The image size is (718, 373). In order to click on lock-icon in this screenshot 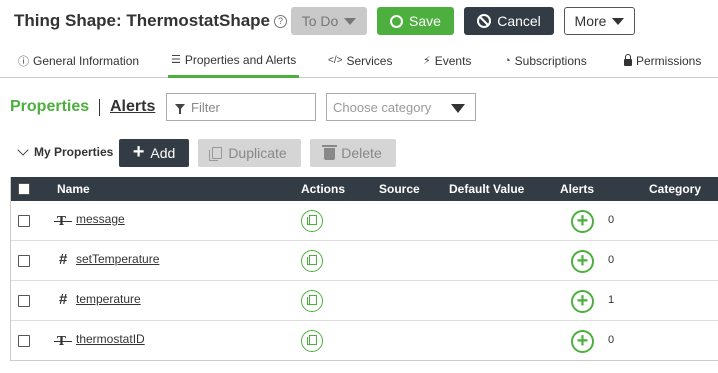, I will do `click(628, 59)`.